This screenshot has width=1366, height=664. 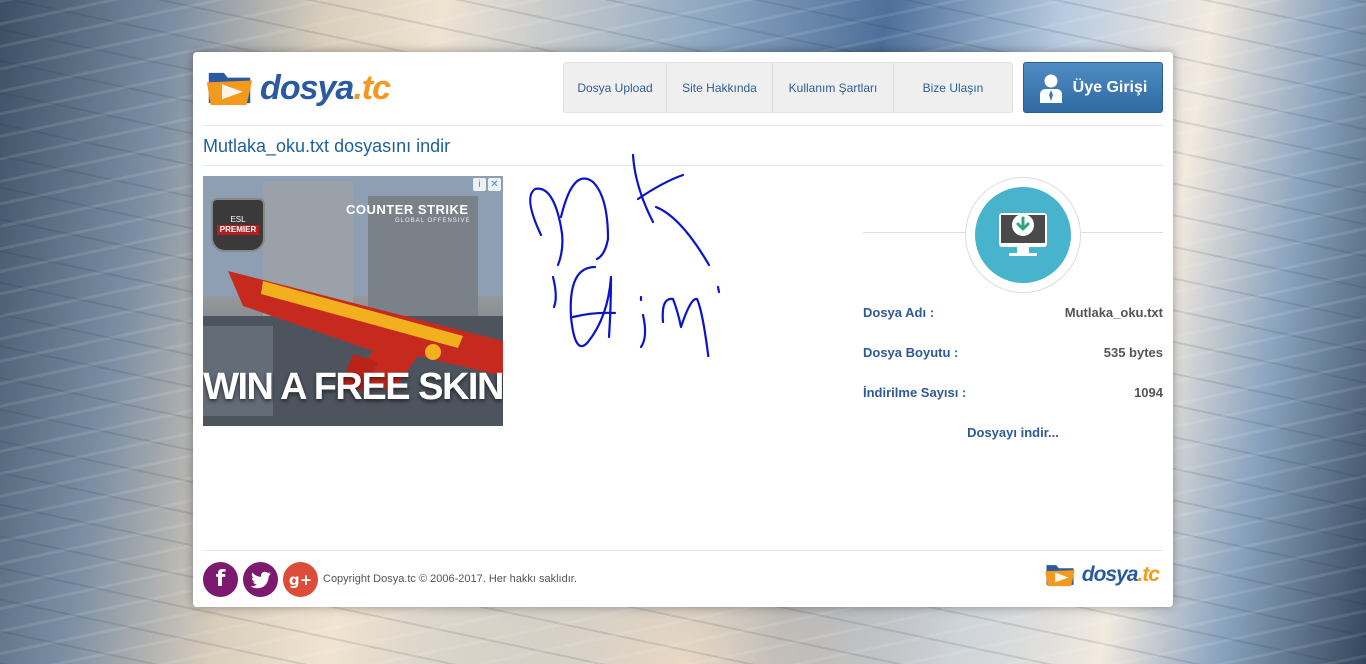 I want to click on footer-logo: dosya.tc, so click(x=1102, y=575).